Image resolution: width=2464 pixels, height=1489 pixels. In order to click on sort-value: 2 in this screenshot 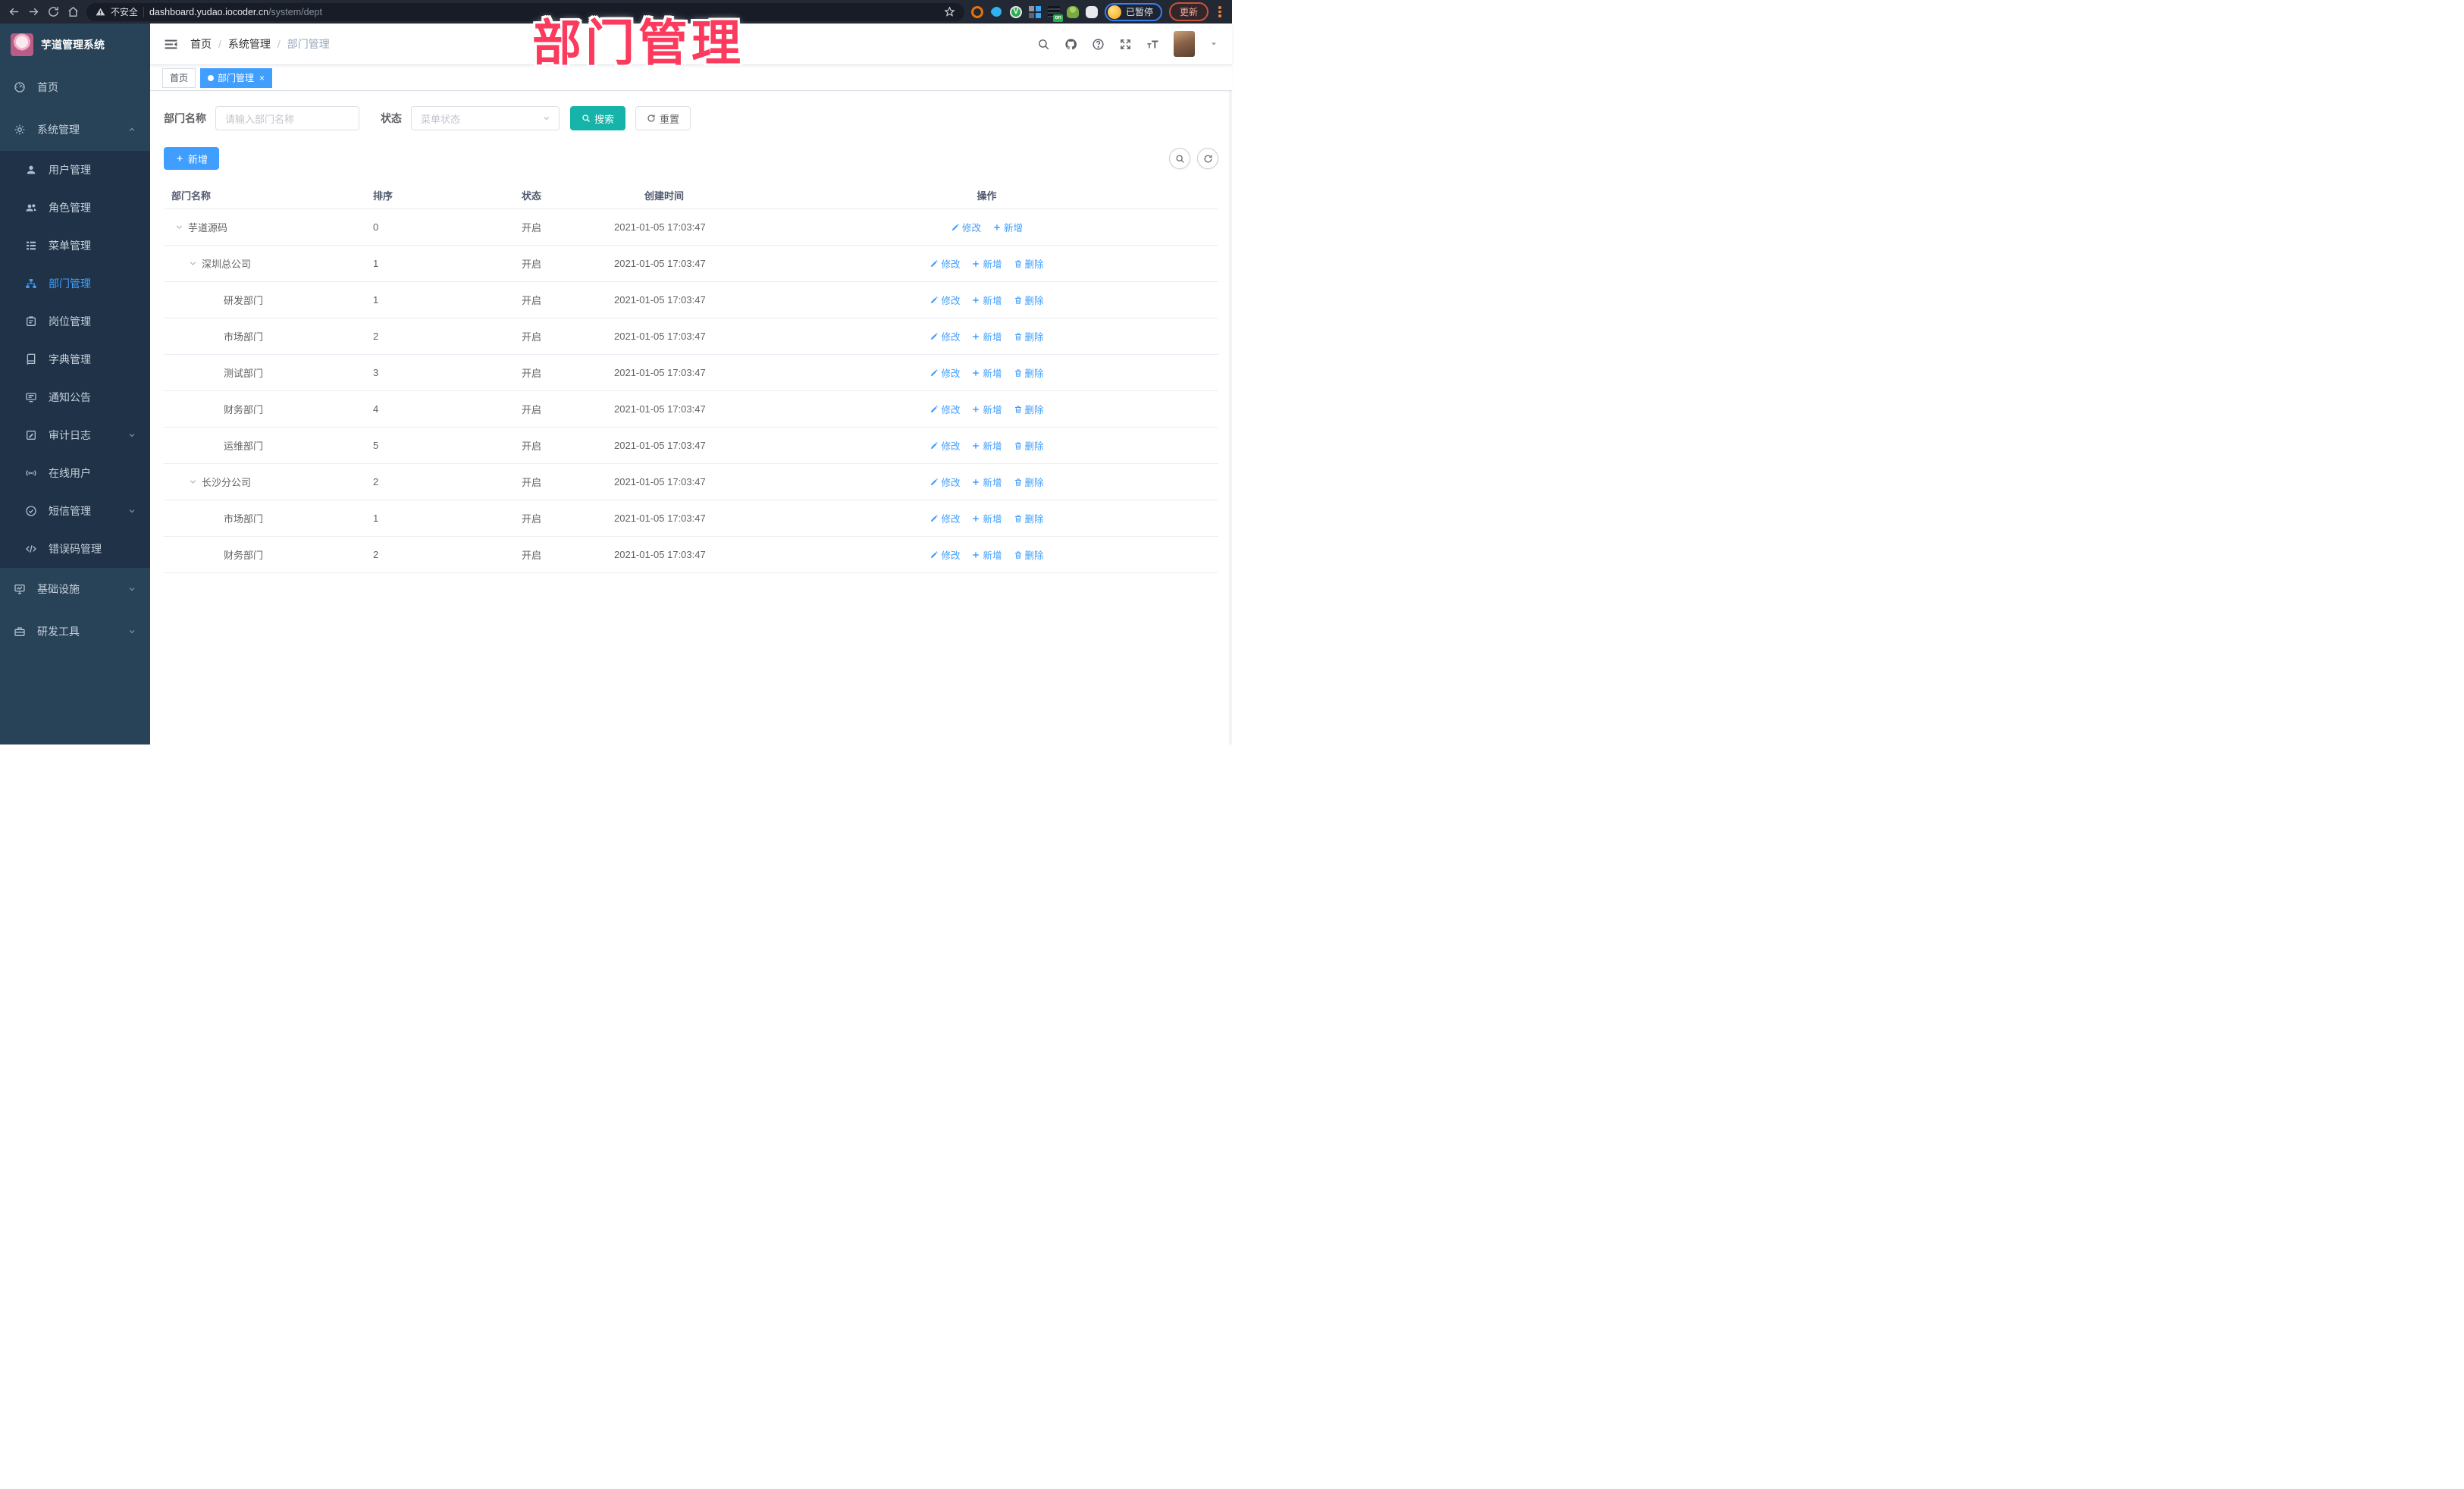, I will do `click(376, 336)`.